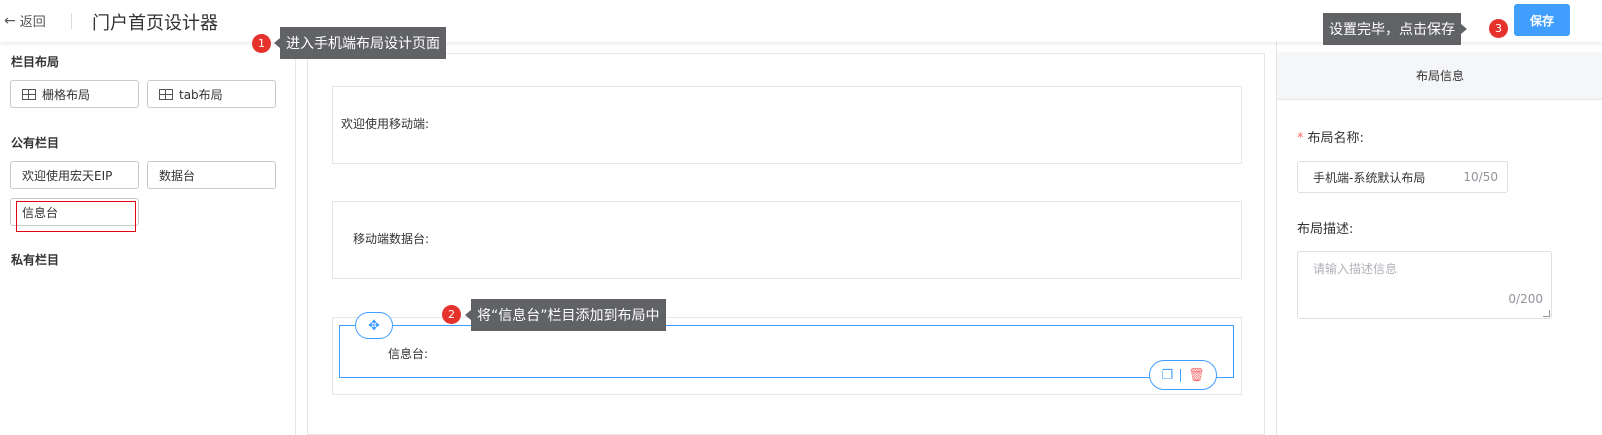 The image size is (1602, 435). What do you see at coordinates (1498, 28) in the screenshot?
I see `step-badge-3: 3` at bounding box center [1498, 28].